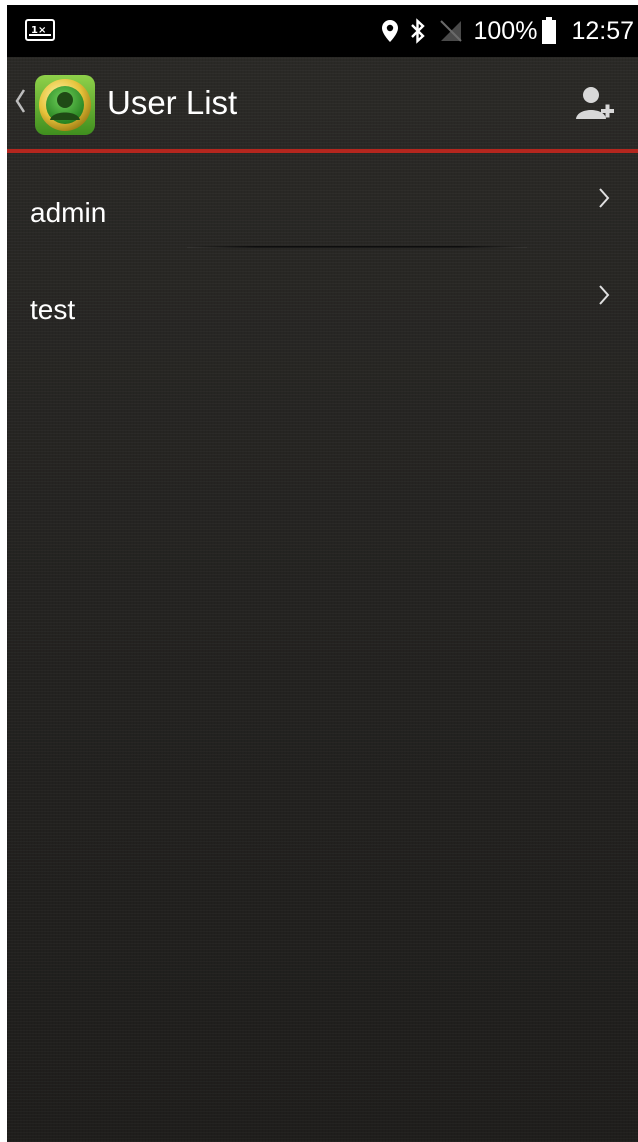  Describe the element at coordinates (322, 31) in the screenshot. I see `status-bar: 1× 100% 12:57` at that location.